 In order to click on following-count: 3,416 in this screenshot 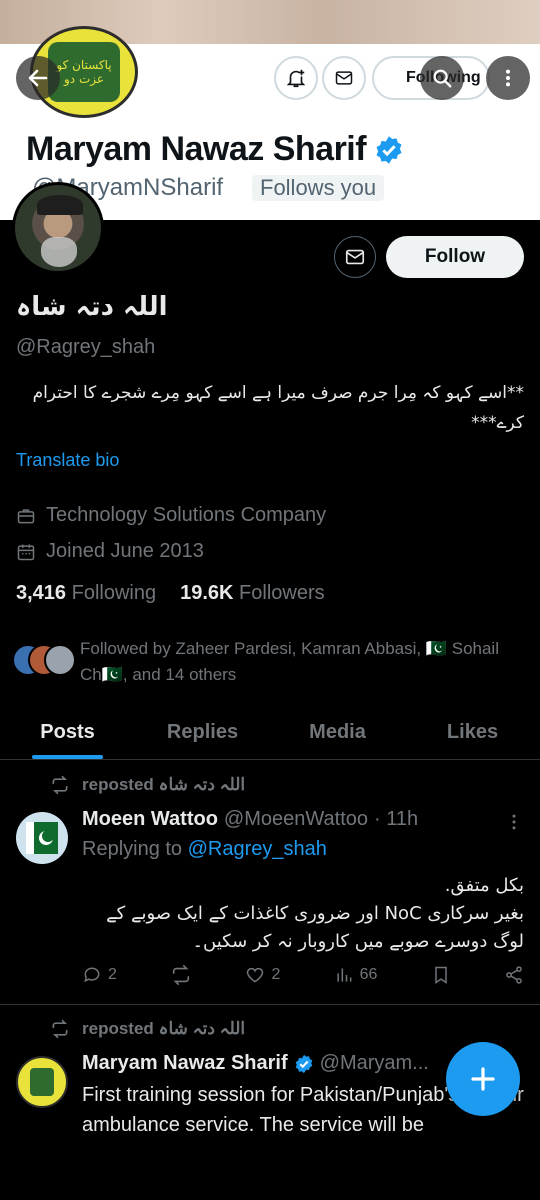, I will do `click(41, 593)`.